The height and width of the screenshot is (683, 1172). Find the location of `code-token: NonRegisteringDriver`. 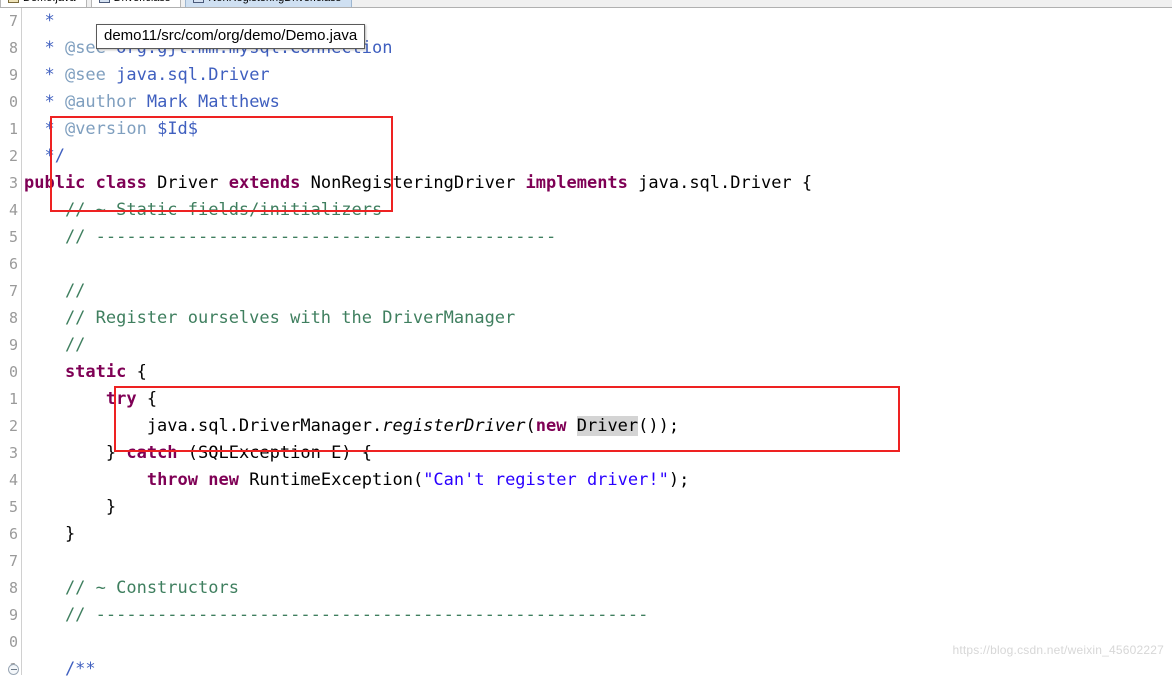

code-token: NonRegisteringDriver is located at coordinates (418, 183).